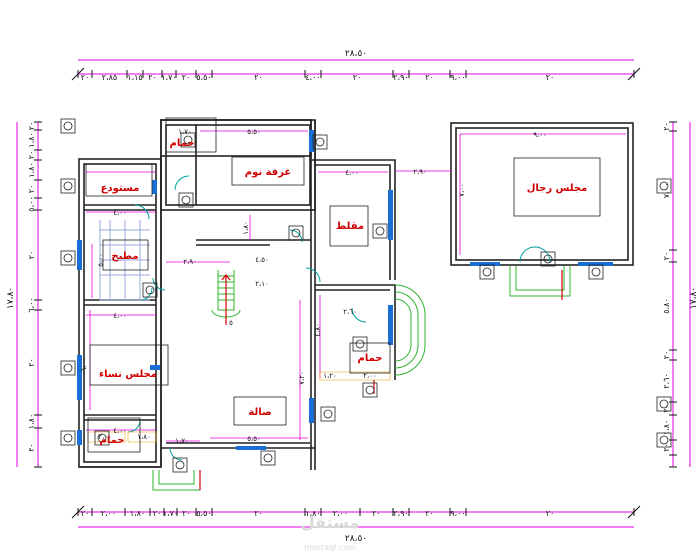  What do you see at coordinates (330, 376) in the screenshot?
I see `dim-bath-mid-b2: ١،٢٠` at bounding box center [330, 376].